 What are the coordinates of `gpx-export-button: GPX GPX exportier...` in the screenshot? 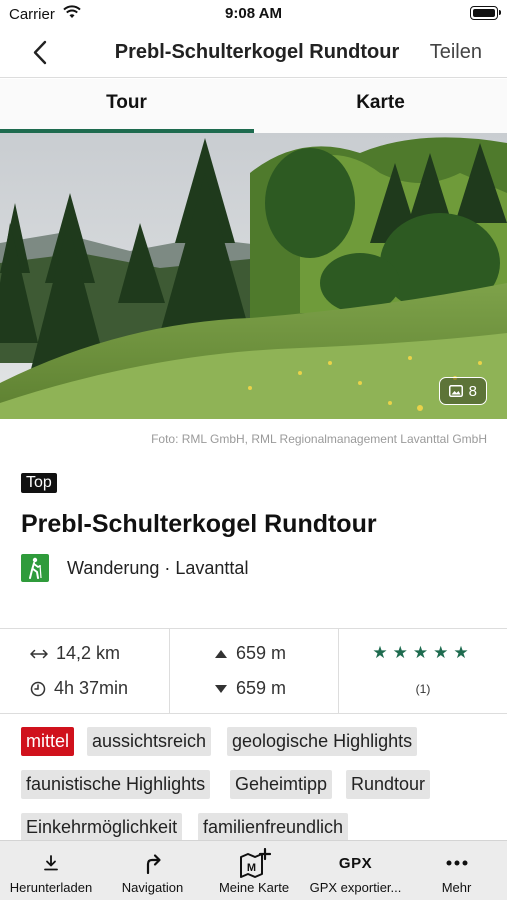 It's located at (355, 870).